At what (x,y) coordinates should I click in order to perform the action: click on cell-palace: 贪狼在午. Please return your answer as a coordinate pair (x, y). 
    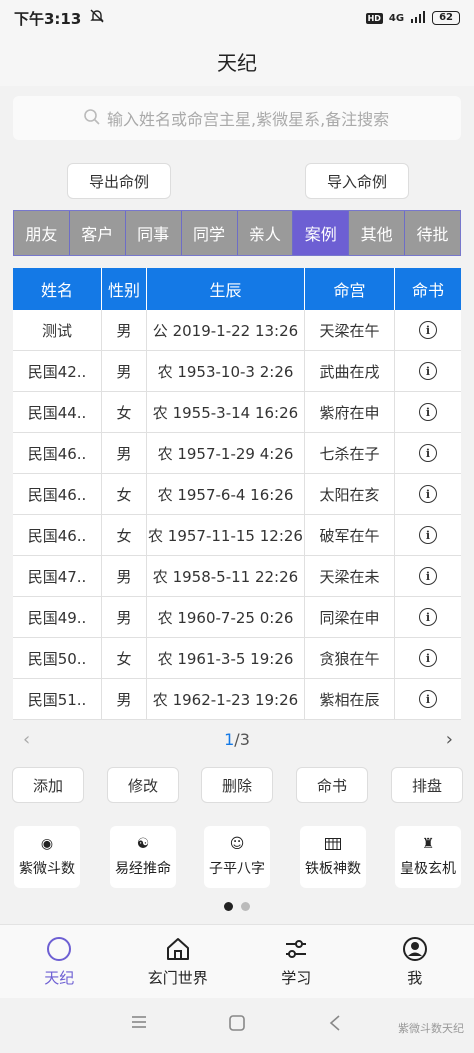
    Looking at the image, I should click on (350, 658).